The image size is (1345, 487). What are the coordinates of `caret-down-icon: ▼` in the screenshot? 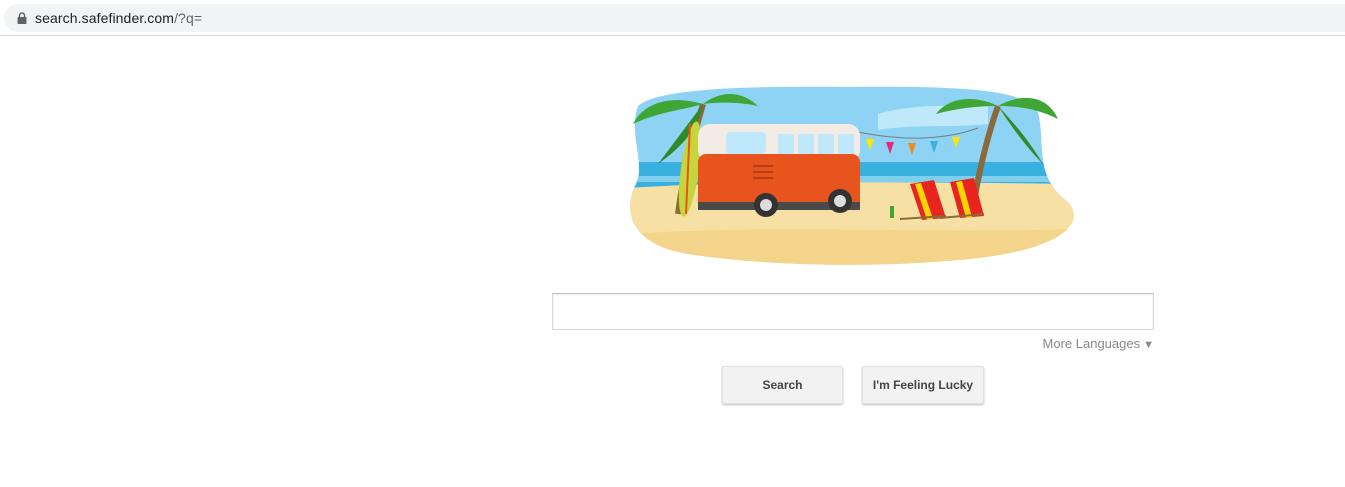 It's located at (1148, 345).